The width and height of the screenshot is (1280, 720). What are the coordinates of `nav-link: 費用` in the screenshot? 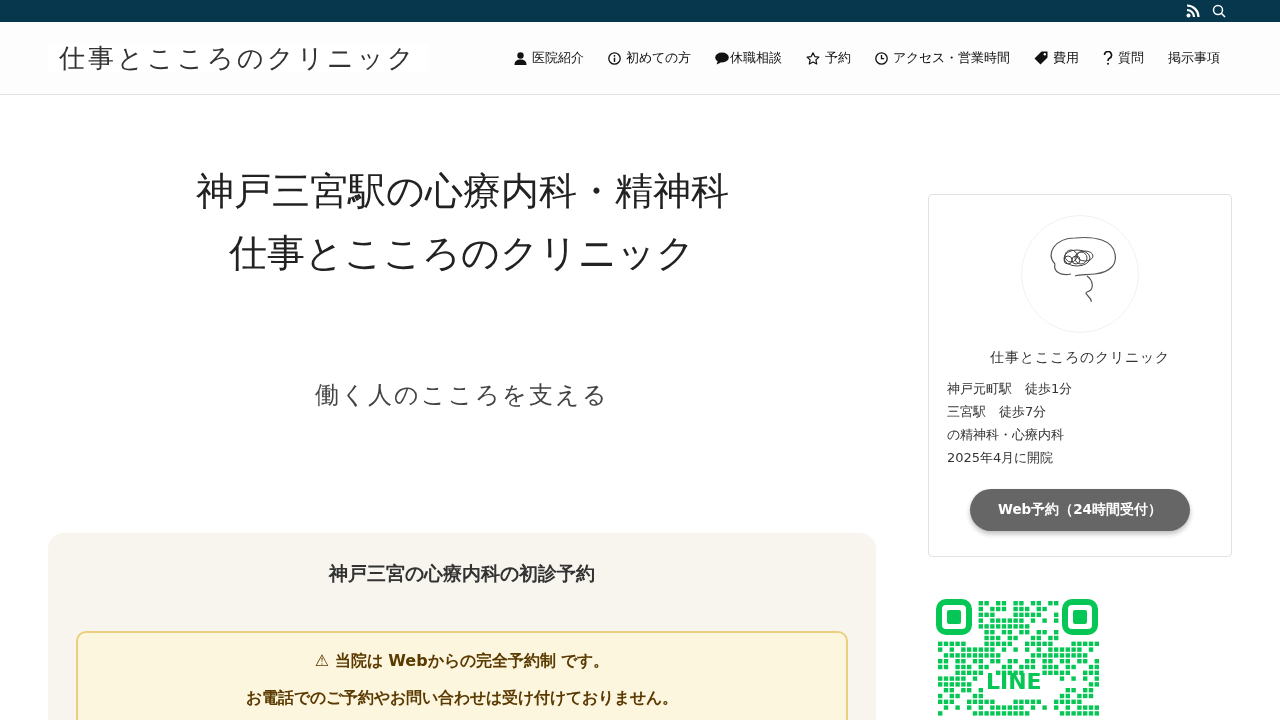 It's located at (1056, 58).